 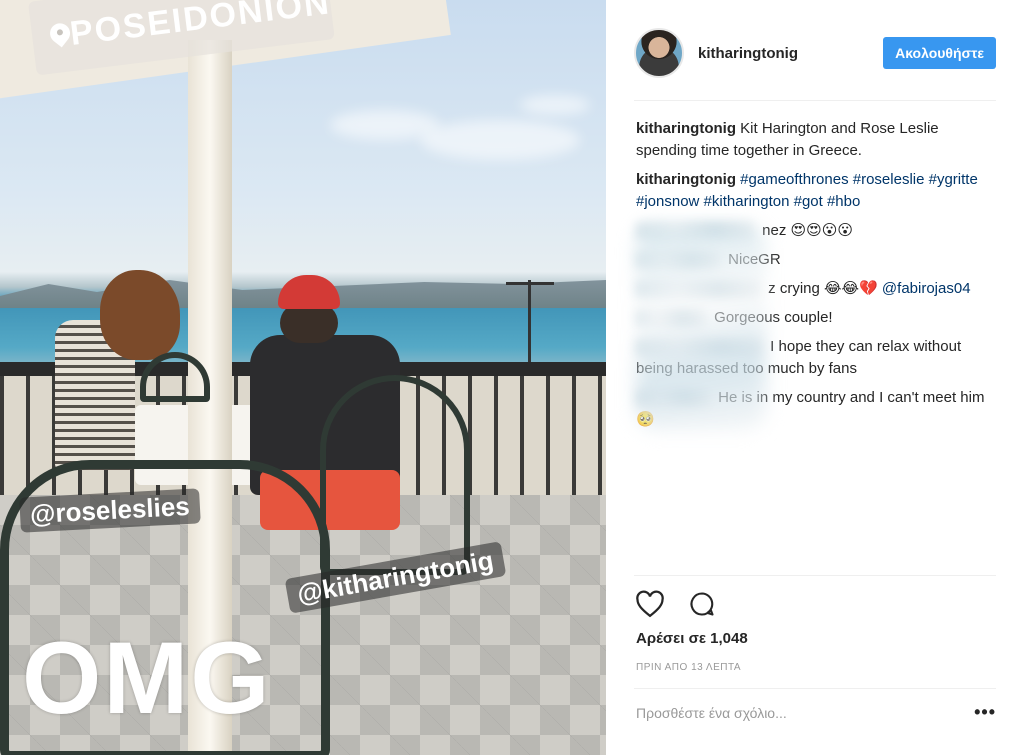 I want to click on avatar, so click(x=659, y=53).